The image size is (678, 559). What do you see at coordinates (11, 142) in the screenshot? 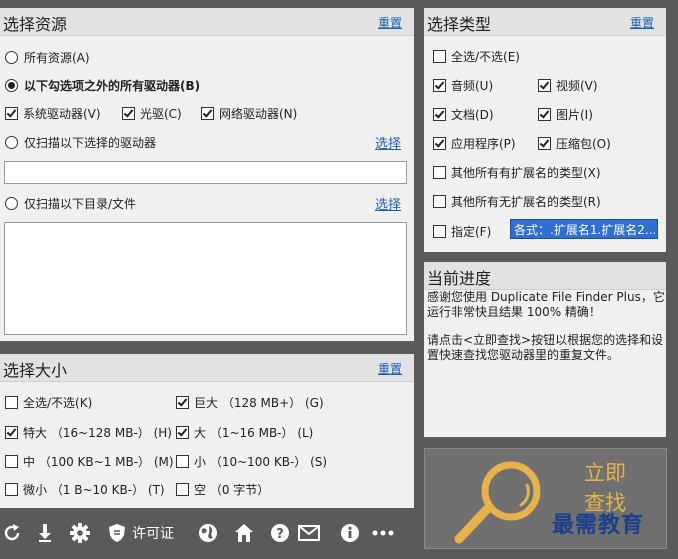
I see `radio-only-drives-circle` at bounding box center [11, 142].